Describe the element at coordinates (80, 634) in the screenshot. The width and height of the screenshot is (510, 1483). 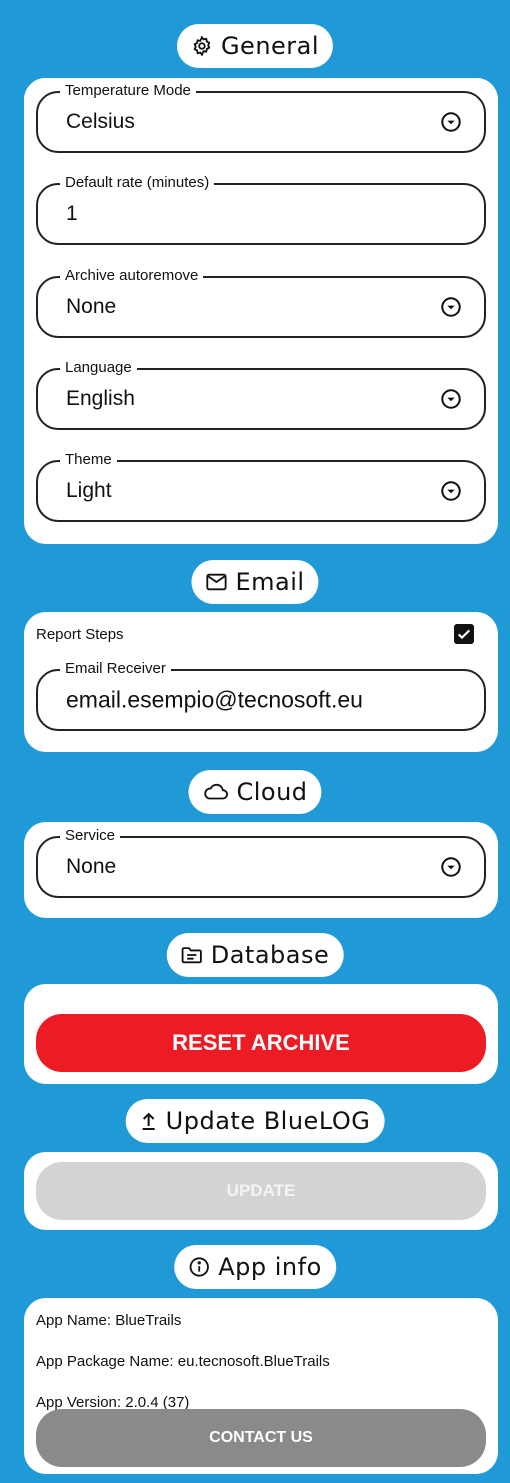
I see `report-steps-label: Report Steps` at that location.